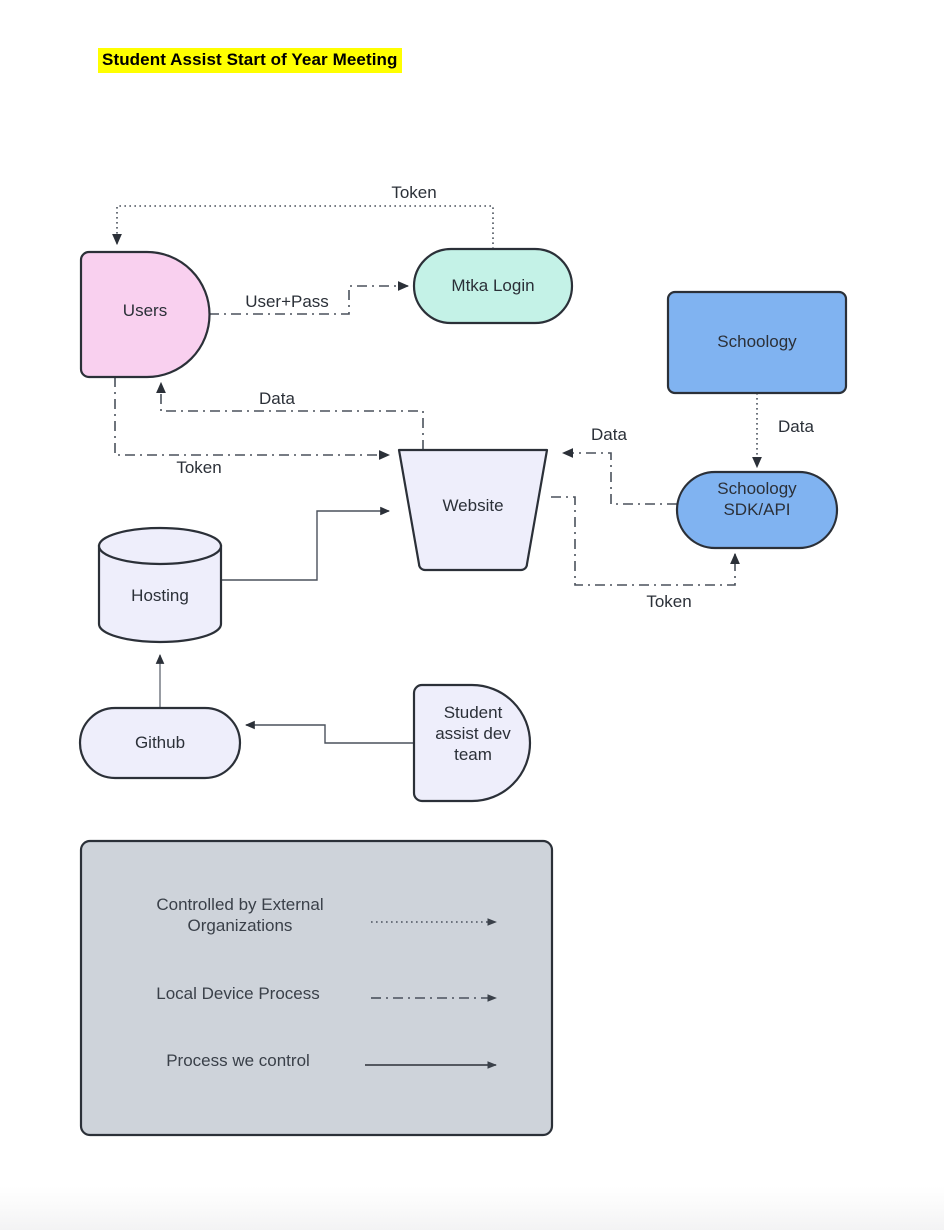 This screenshot has height=1230, width=944. What do you see at coordinates (619, 476) in the screenshot?
I see `edge-data-sdk-website` at bounding box center [619, 476].